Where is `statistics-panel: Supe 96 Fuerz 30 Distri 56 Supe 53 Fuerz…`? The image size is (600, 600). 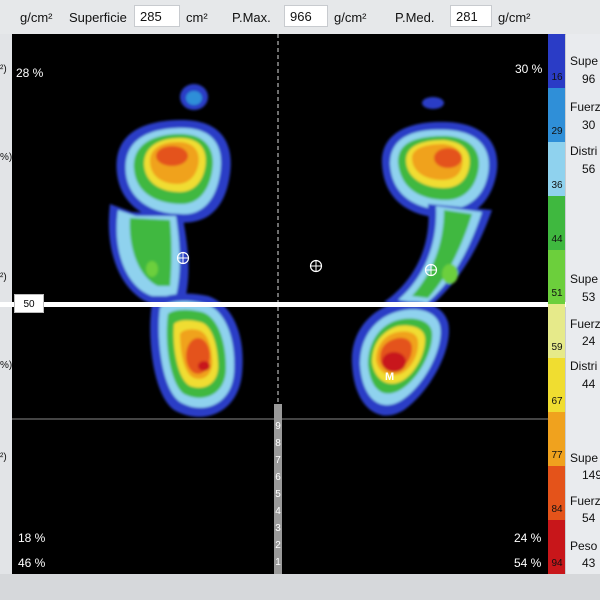 statistics-panel: Supe 96 Fuerz 30 Distri 56 Supe 53 Fuerz… is located at coordinates (583, 304).